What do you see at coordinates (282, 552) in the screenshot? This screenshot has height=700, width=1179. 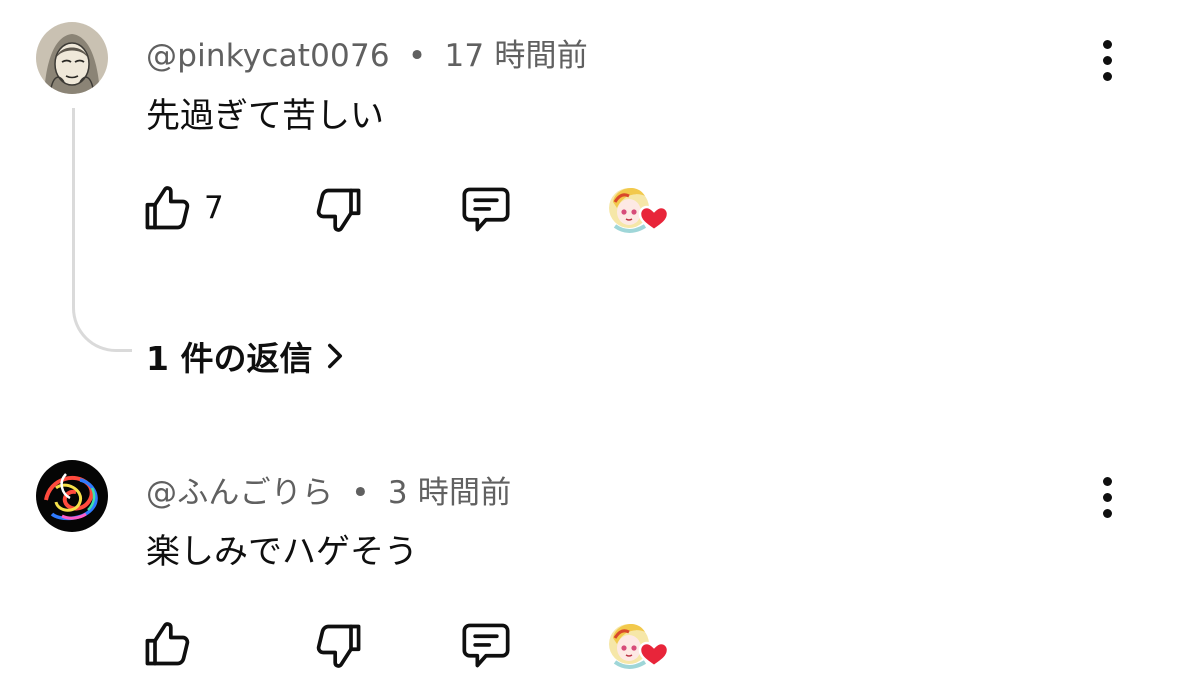 I see `comment-2-text: 楽しみでハゲそう` at bounding box center [282, 552].